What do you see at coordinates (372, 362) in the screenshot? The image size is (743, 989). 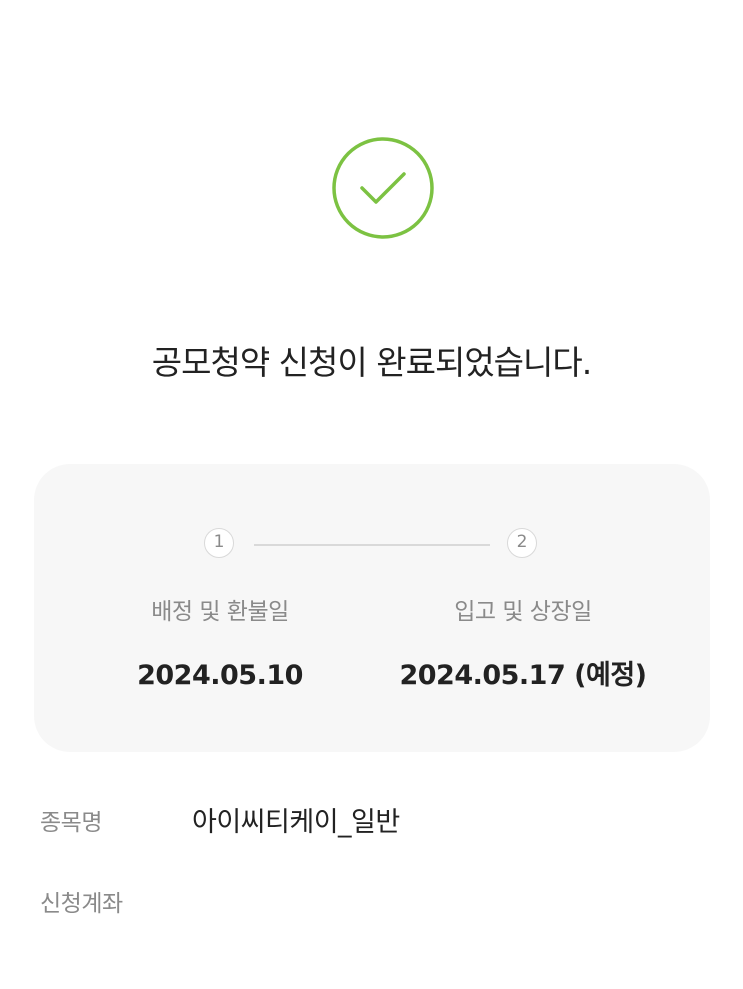 I see `completion-title: 공모청약 신청이 완료되었습니다.` at bounding box center [372, 362].